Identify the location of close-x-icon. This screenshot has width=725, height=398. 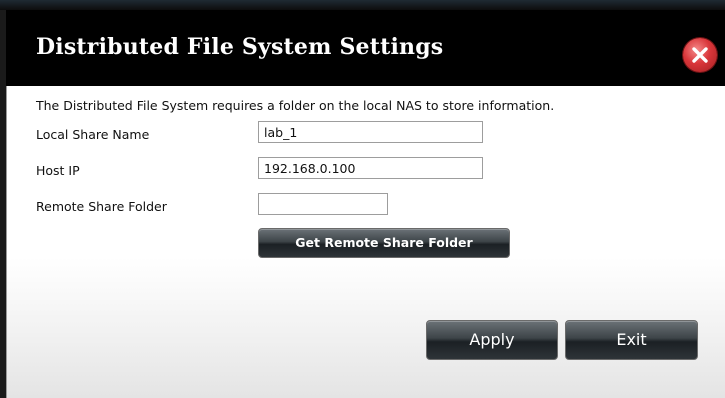
(700, 55).